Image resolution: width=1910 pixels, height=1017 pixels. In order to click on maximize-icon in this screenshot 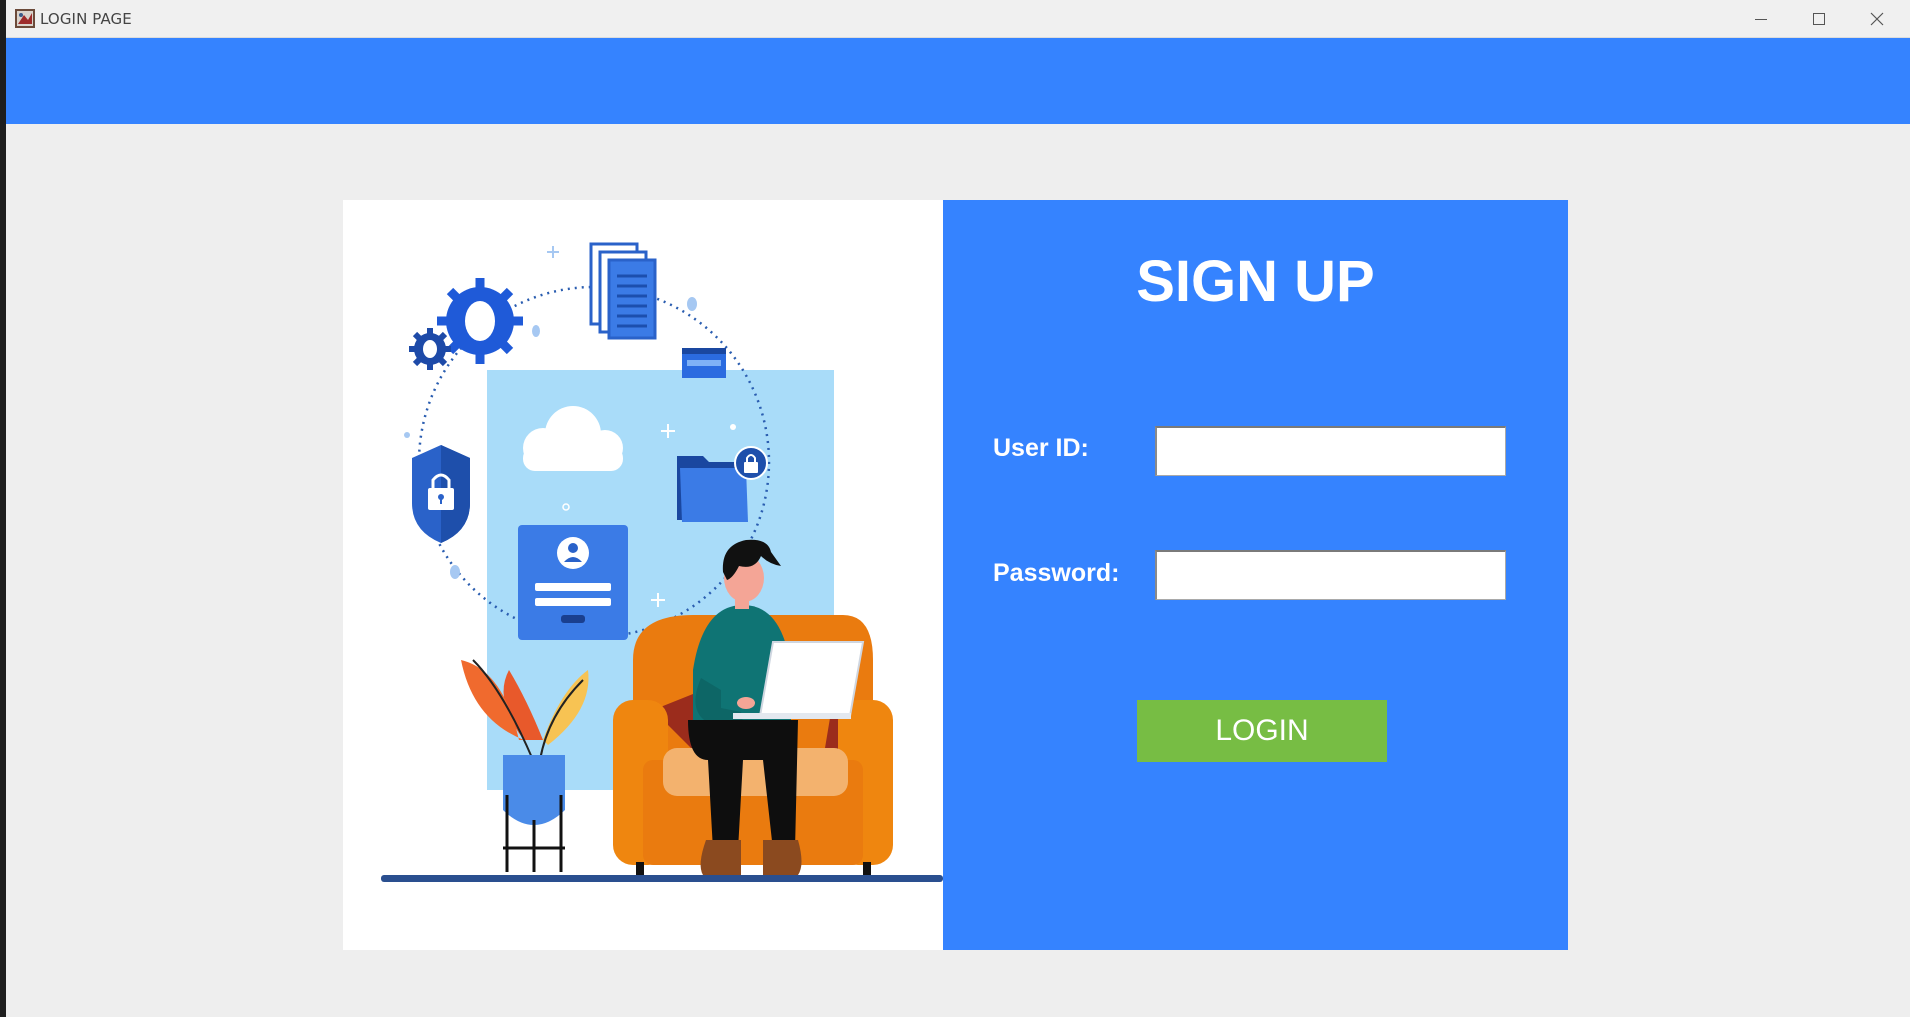, I will do `click(1819, 18)`.